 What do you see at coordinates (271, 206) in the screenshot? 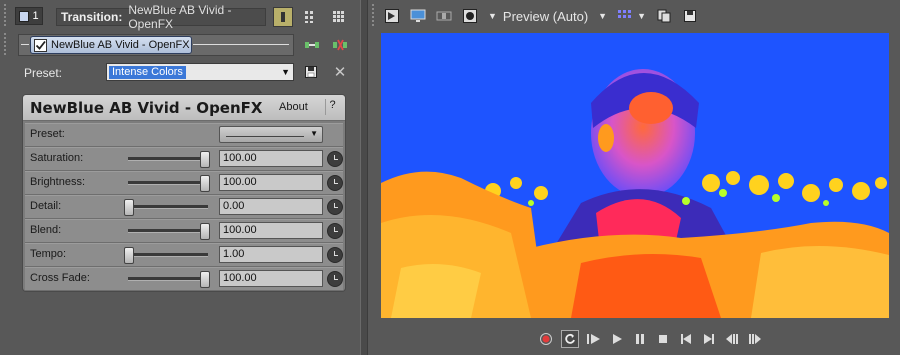
I see `param-value-input: 0.00` at bounding box center [271, 206].